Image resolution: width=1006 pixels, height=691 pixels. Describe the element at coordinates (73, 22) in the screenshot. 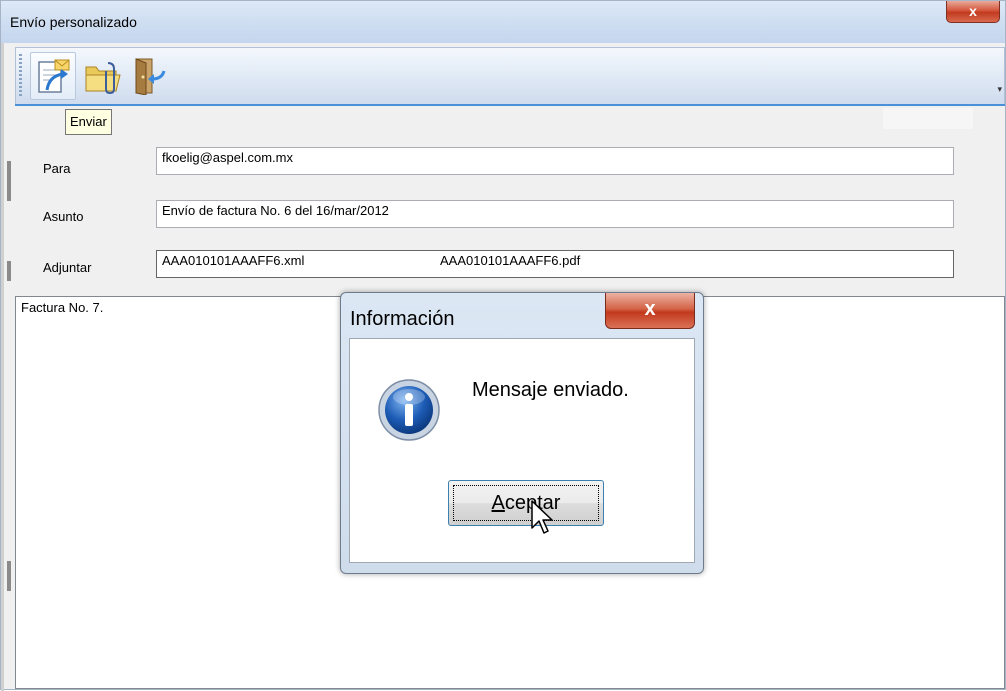

I see `window-title: Envío personalizado` at that location.